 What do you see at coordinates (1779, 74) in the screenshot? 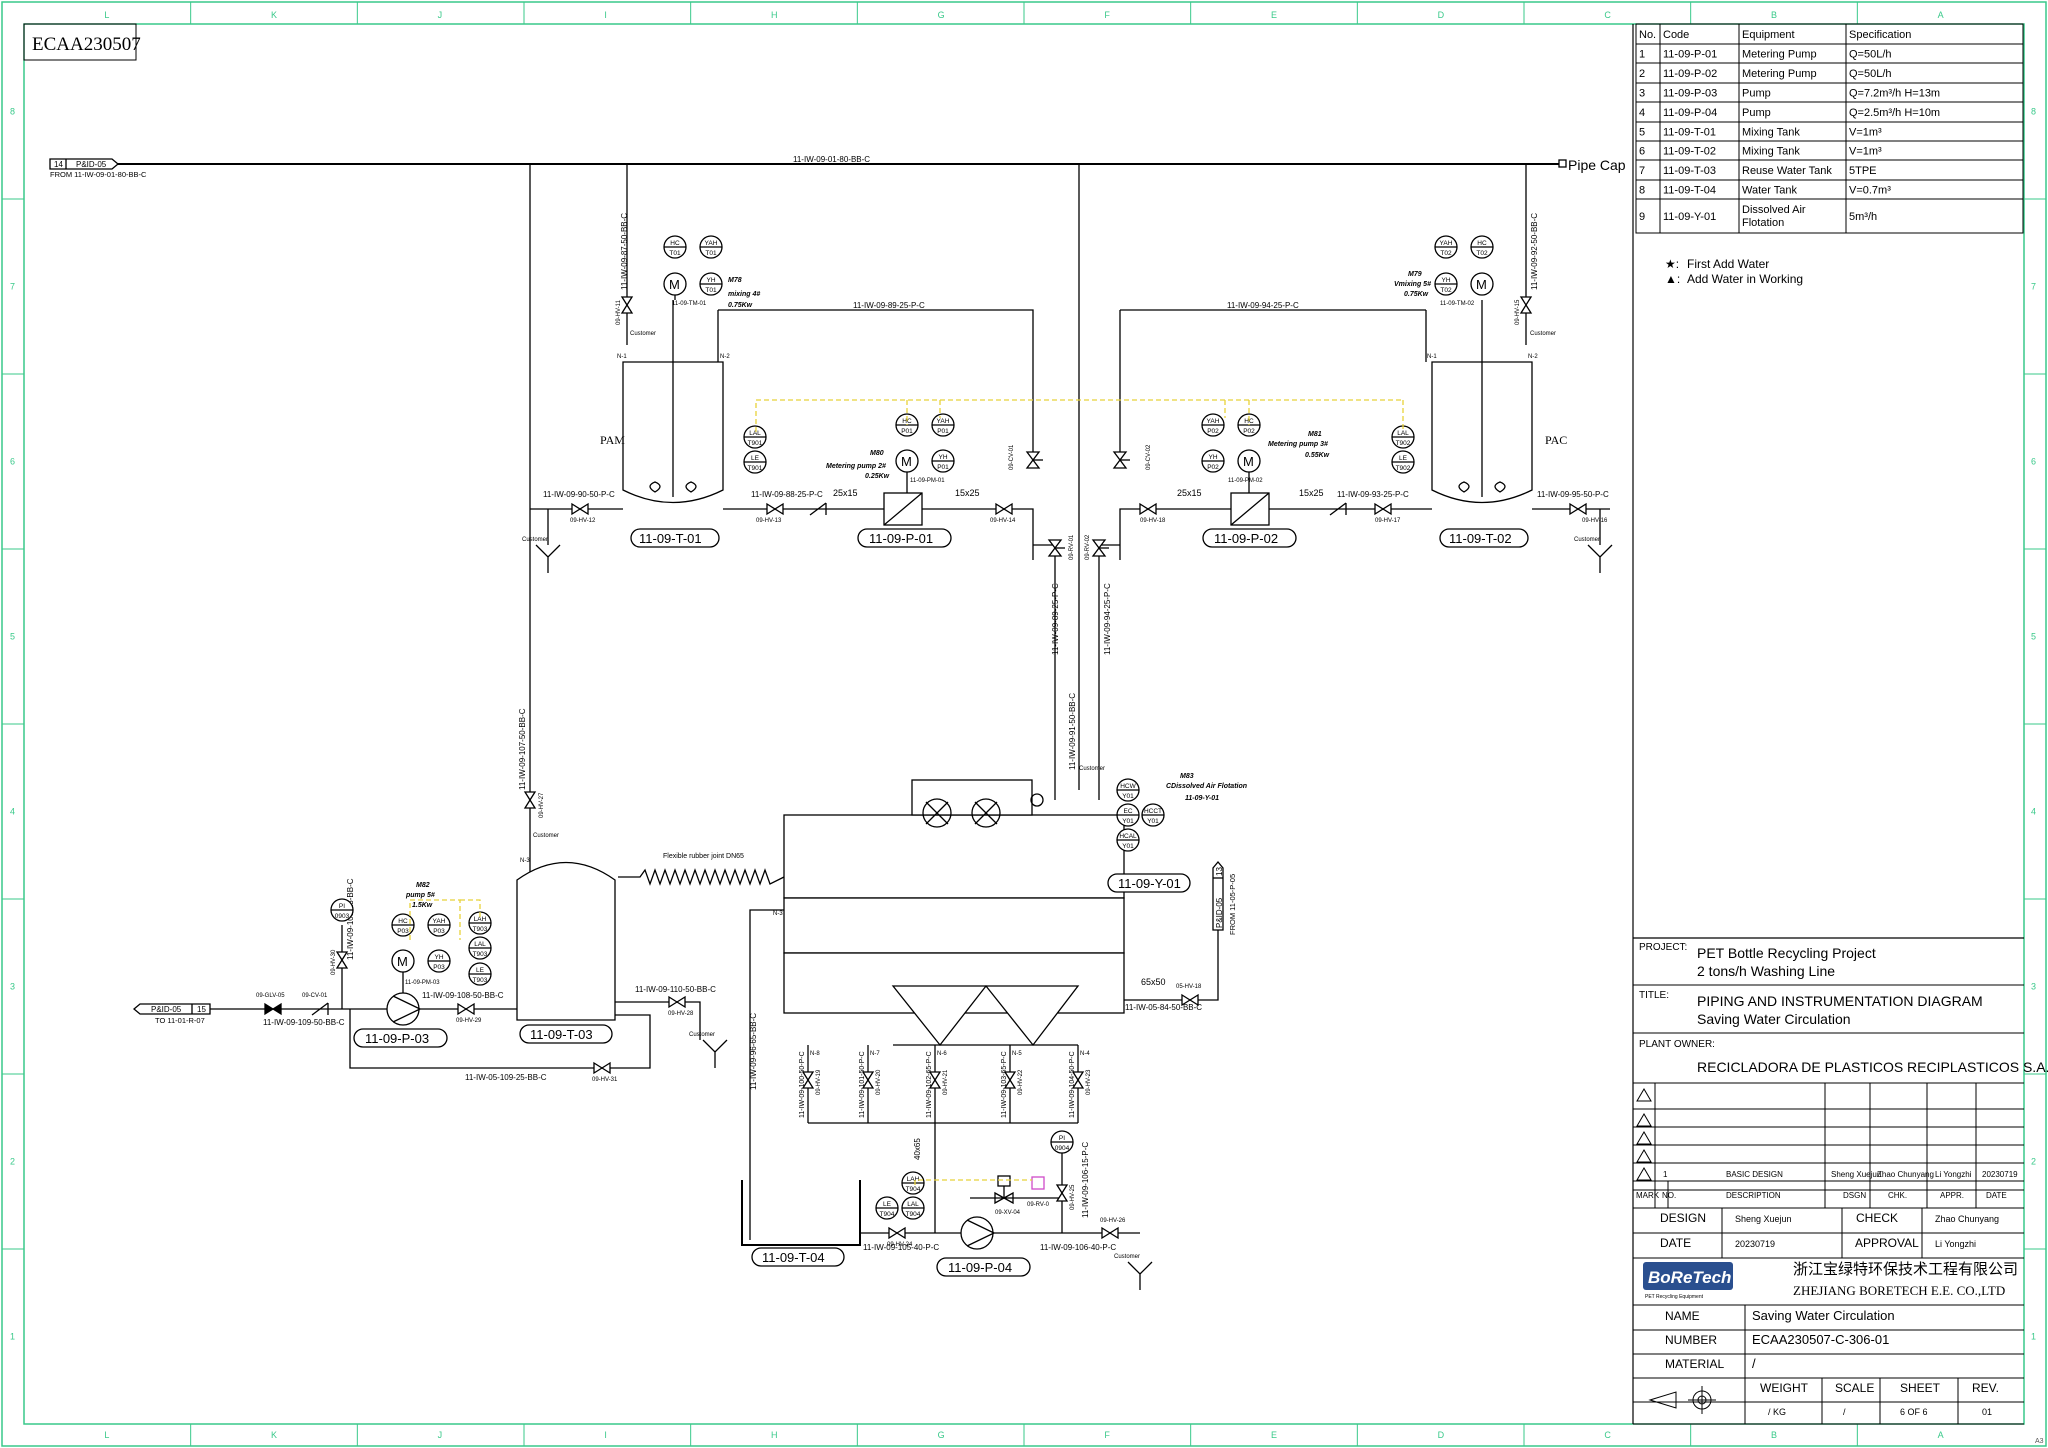
I see `equip-cell-1-2: Metering Pump` at bounding box center [1779, 74].